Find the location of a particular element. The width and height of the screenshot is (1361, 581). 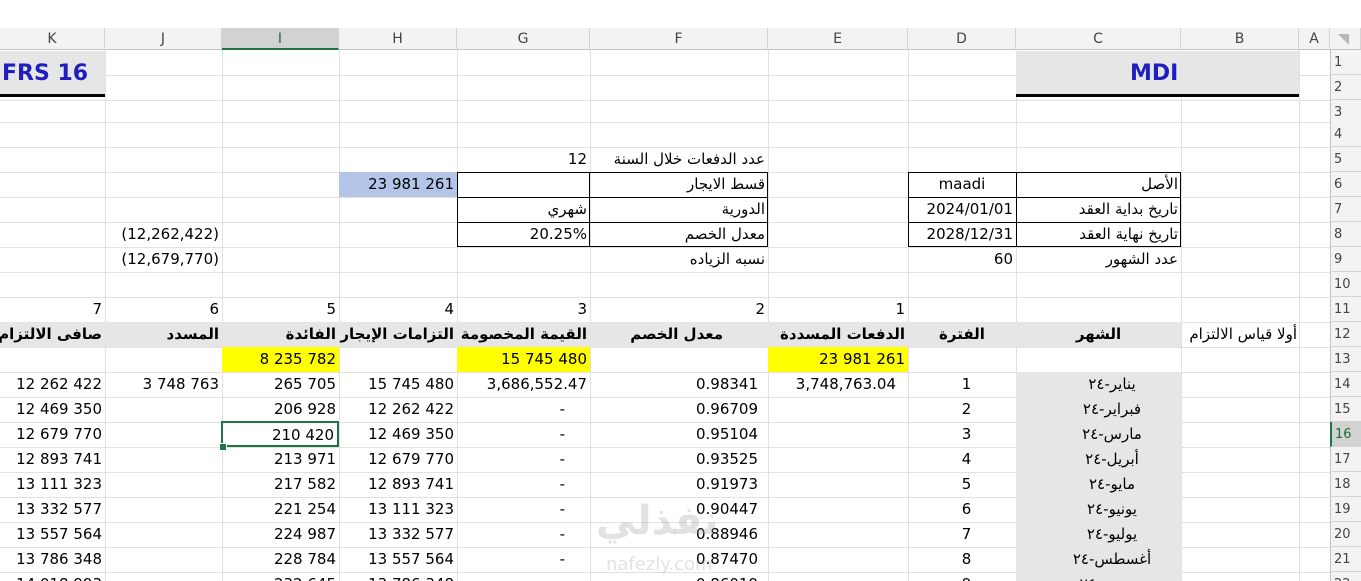

row-header: 4 is located at coordinates (1345, 134).